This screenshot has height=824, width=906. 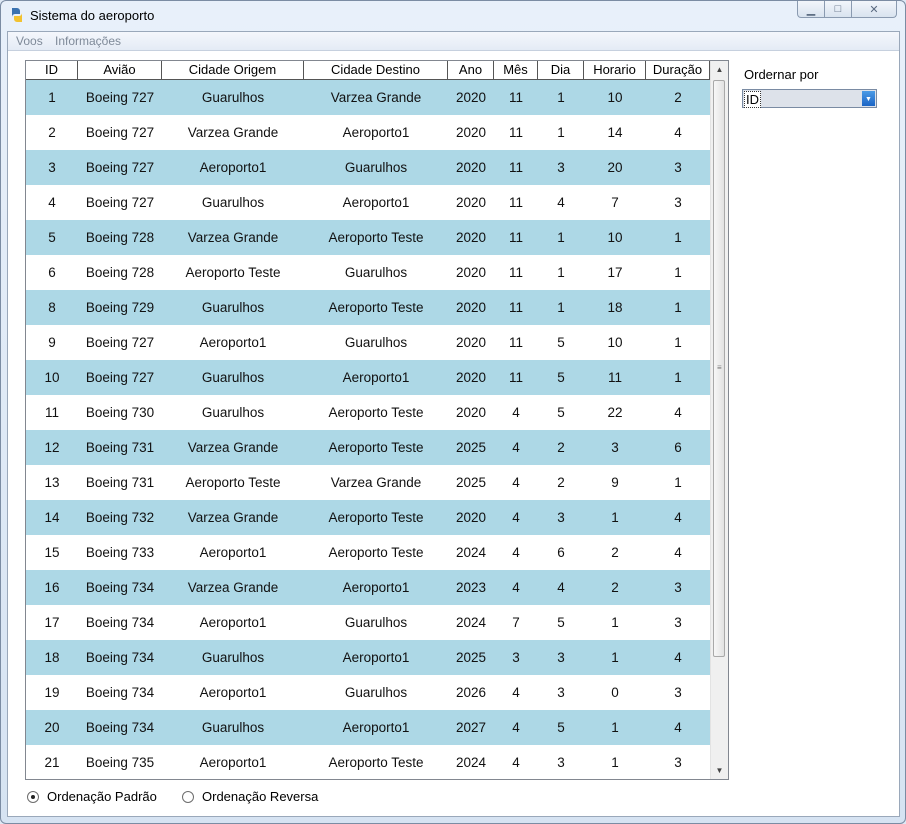 What do you see at coordinates (516, 622) in the screenshot?
I see `cell-mes: 7` at bounding box center [516, 622].